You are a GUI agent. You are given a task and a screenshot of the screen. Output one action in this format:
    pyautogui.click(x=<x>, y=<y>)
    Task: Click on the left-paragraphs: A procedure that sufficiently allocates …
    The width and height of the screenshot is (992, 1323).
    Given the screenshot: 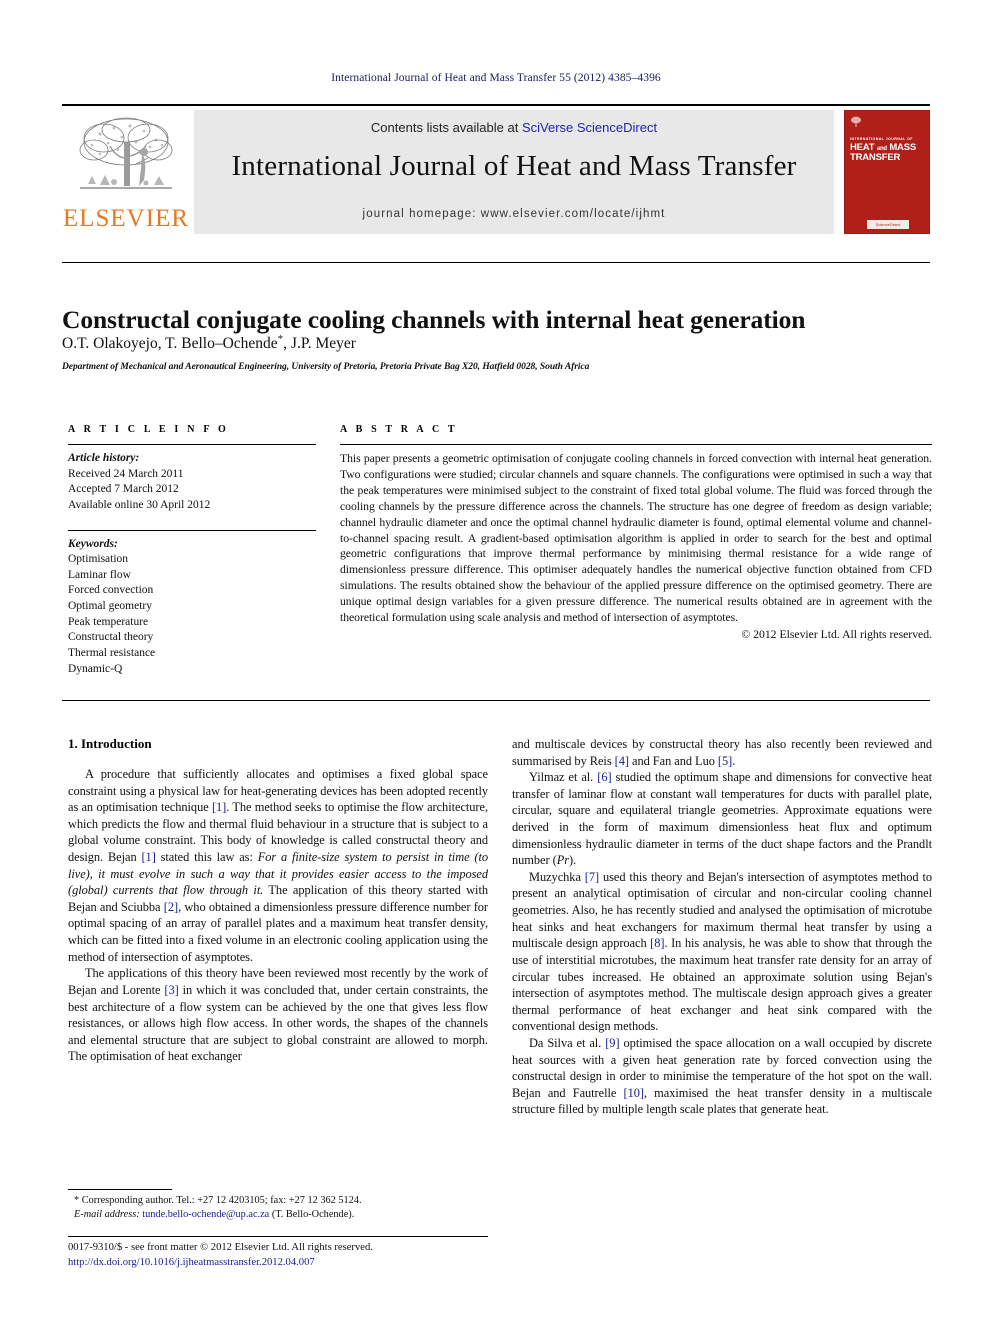 What is the action you would take?
    pyautogui.click(x=278, y=915)
    